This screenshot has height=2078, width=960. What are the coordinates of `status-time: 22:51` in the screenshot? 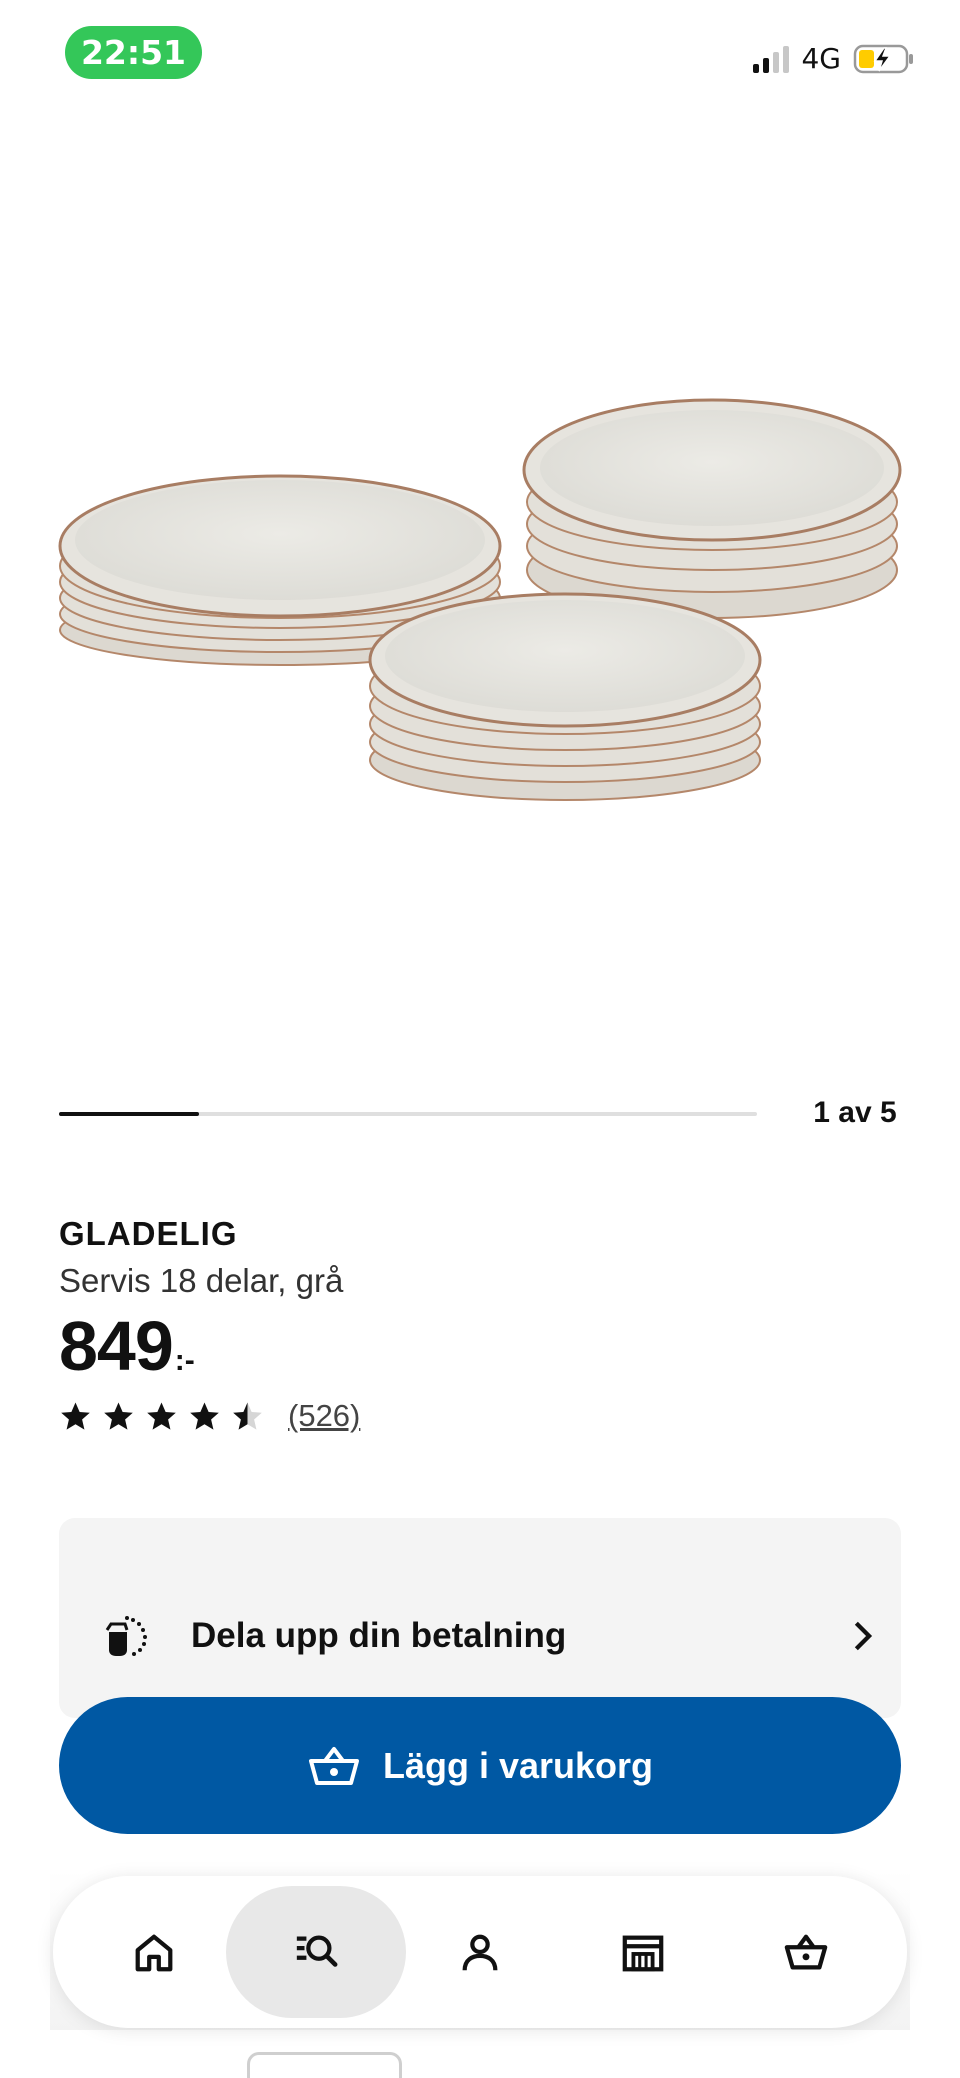 It's located at (133, 52).